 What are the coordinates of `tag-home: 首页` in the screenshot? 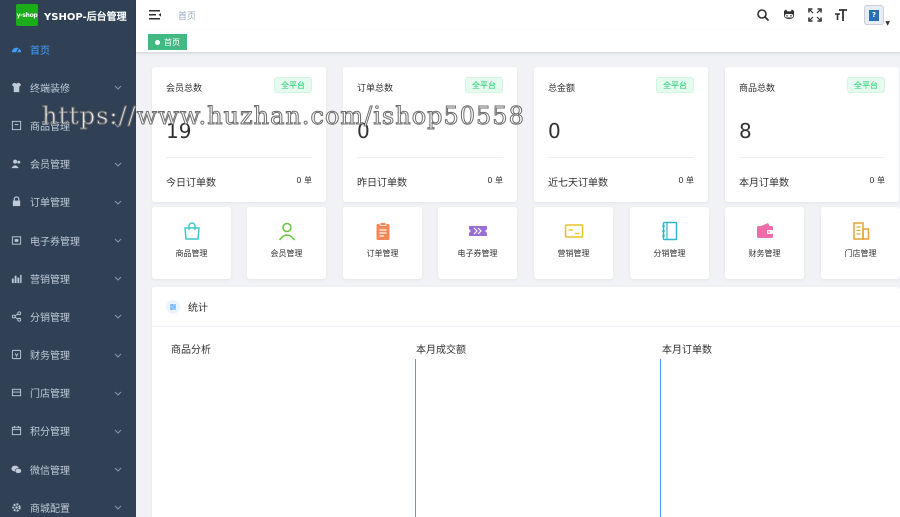 It's located at (167, 42).